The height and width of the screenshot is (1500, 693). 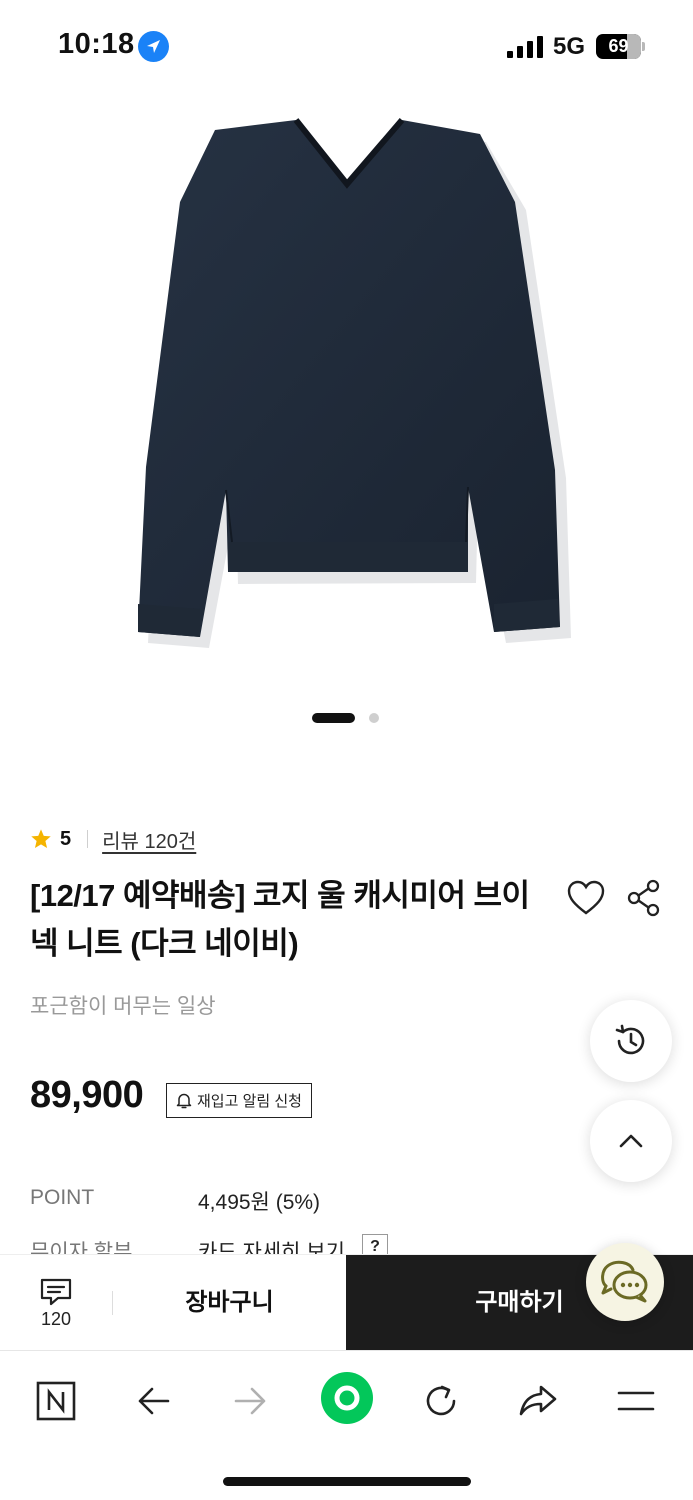 What do you see at coordinates (41, 838) in the screenshot?
I see `star-icon` at bounding box center [41, 838].